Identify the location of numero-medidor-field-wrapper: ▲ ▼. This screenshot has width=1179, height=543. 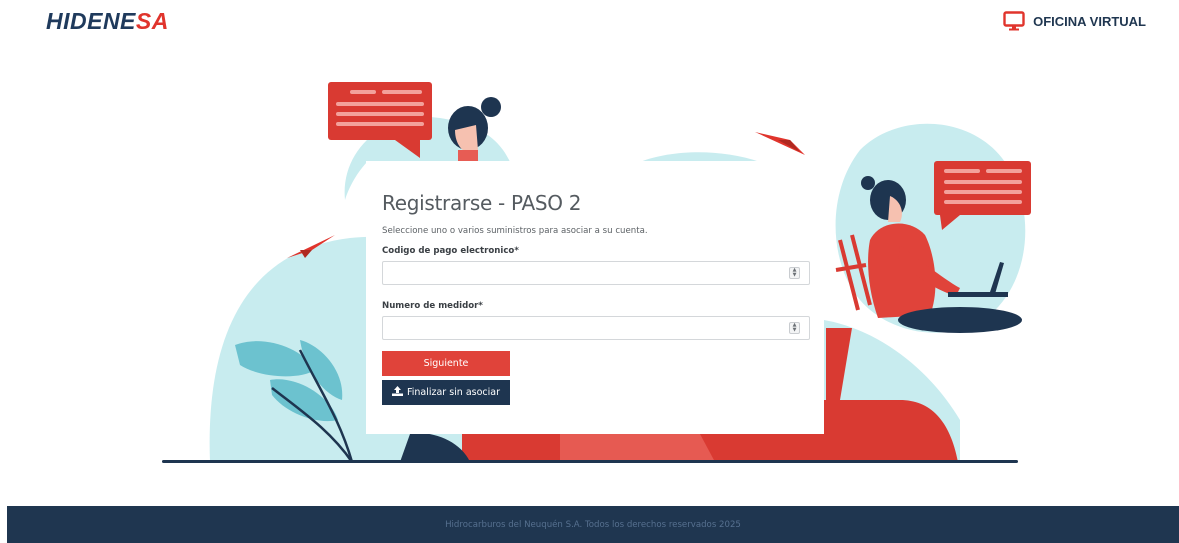
(596, 328).